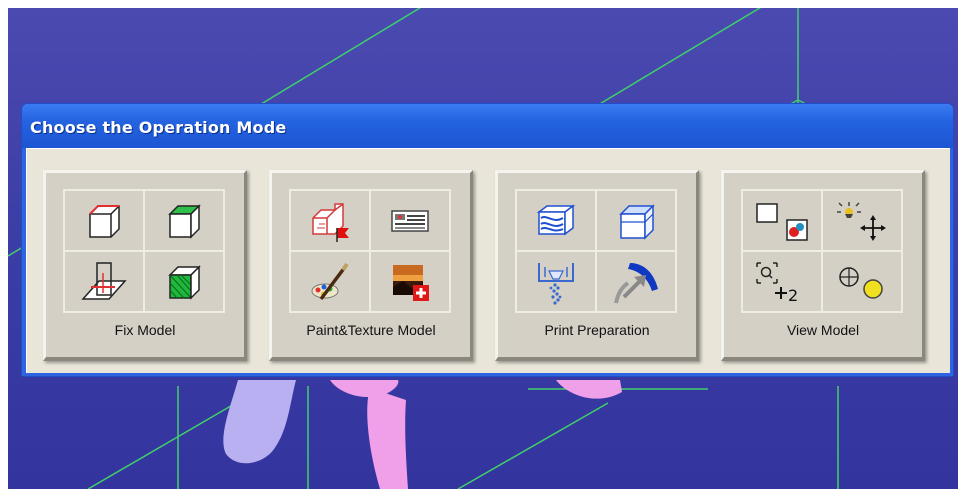 The width and height of the screenshot is (958, 489). Describe the element at coordinates (822, 251) in the screenshot. I see `view-model-icon-grid: 2` at that location.